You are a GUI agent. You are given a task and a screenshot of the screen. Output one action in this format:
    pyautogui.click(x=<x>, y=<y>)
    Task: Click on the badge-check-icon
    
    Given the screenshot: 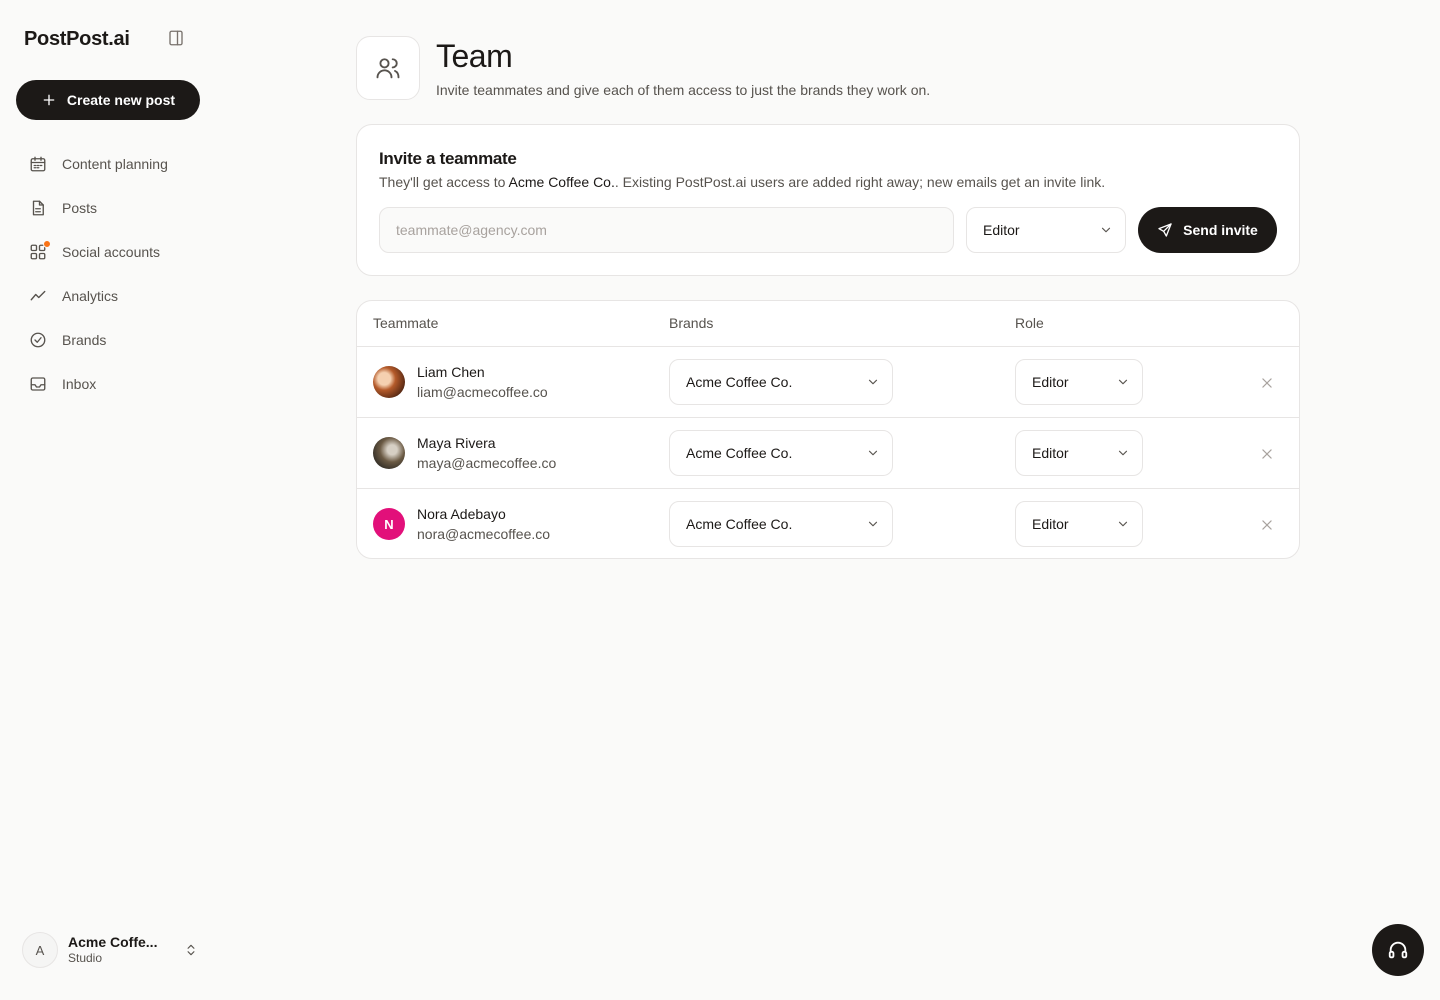 What is the action you would take?
    pyautogui.click(x=38, y=340)
    